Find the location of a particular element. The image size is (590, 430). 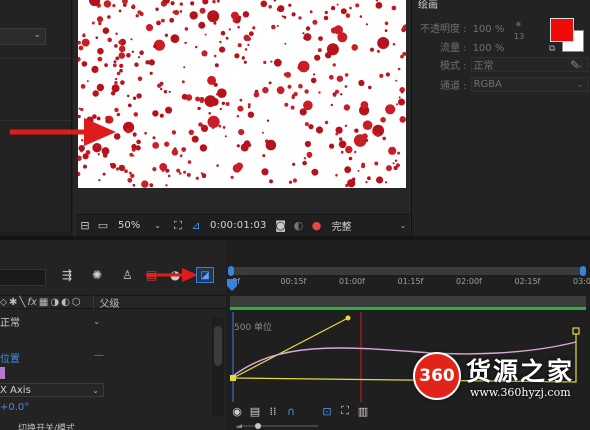

transparency-grid-icon: ⊿ is located at coordinates (196, 226).